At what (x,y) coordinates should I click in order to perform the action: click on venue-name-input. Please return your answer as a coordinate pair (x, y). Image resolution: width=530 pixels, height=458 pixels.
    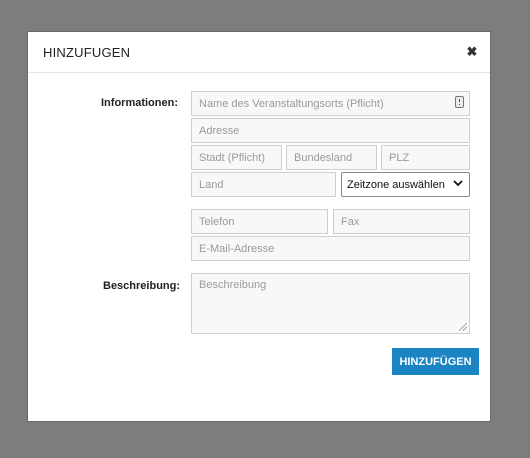
    Looking at the image, I should click on (330, 103).